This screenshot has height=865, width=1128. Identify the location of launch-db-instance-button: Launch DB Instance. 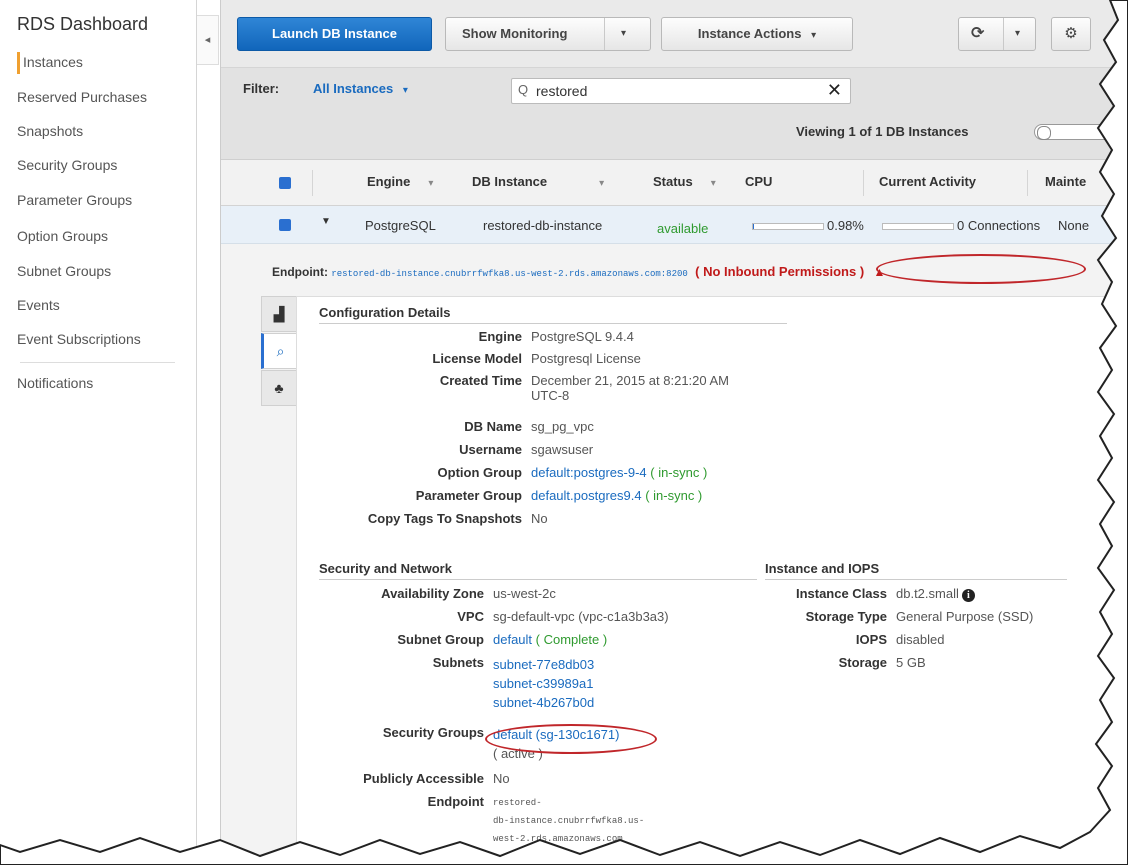
(334, 34).